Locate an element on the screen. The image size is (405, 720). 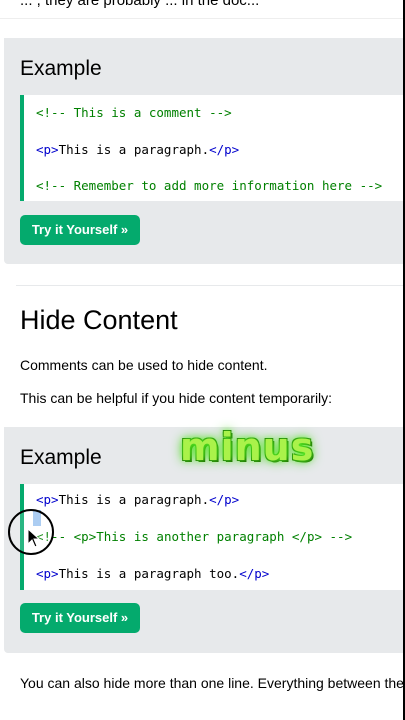
paragraph-intro: Comments can be used to hide content. is located at coordinates (144, 365).